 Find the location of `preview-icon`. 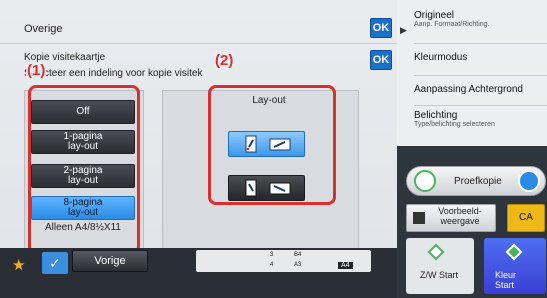

preview-icon is located at coordinates (419, 218).